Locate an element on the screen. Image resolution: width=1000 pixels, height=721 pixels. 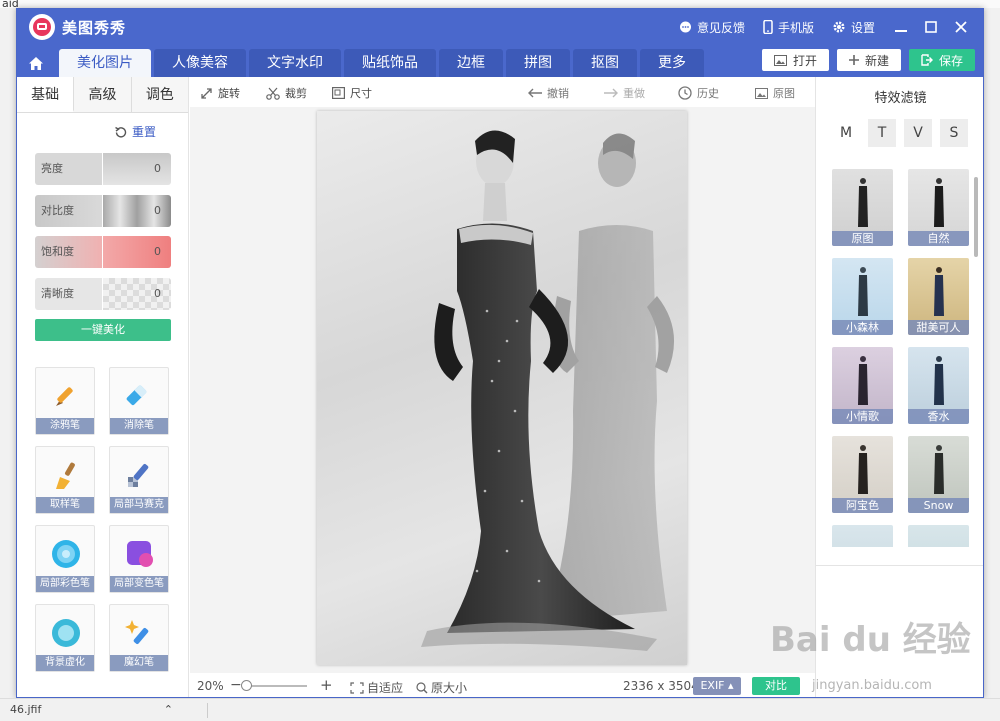
zoom-in-button: + is located at coordinates (326, 685).